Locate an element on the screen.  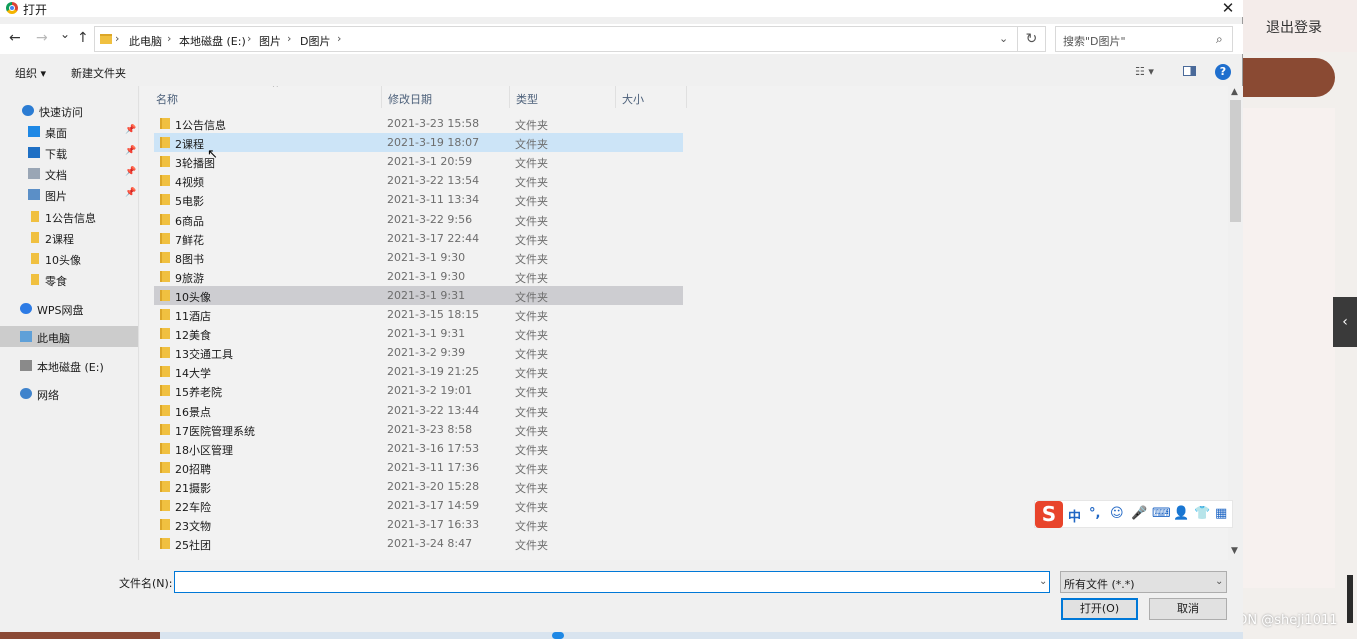
sidebar-item: 10头像 is located at coordinates (69, 258).